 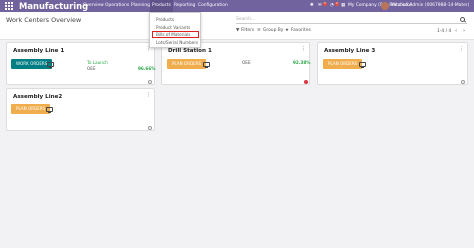 What do you see at coordinates (53, 6) in the screenshot?
I see `app-title: Manufacturing` at bounding box center [53, 6].